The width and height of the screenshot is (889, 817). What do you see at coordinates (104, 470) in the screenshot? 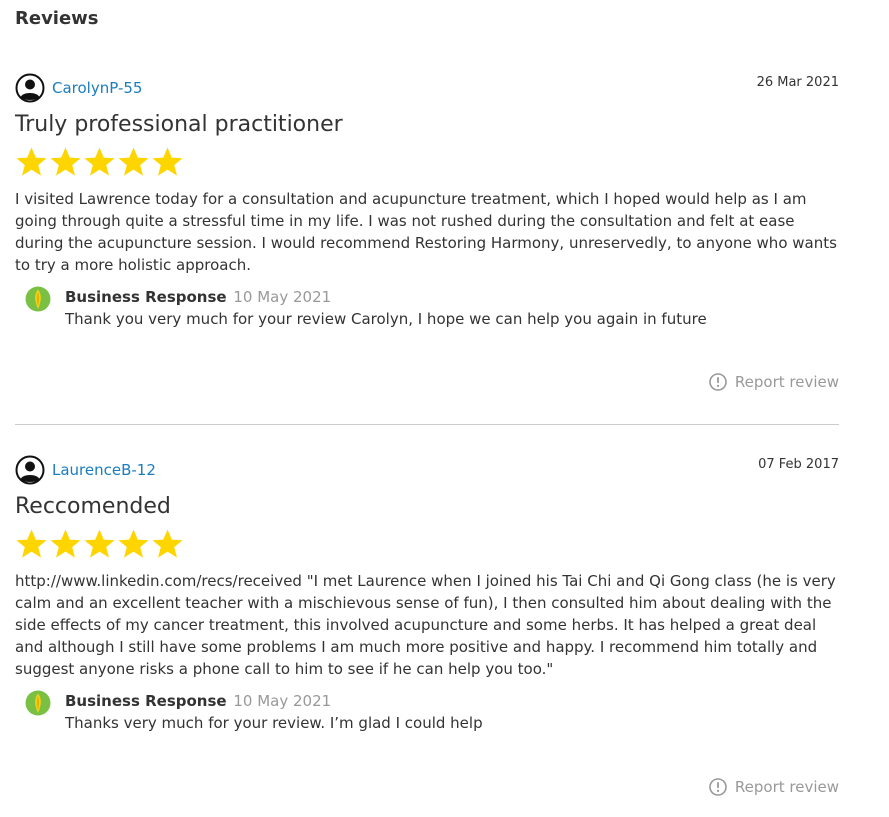
I see `reviewer-username: LaurenceB-12` at bounding box center [104, 470].